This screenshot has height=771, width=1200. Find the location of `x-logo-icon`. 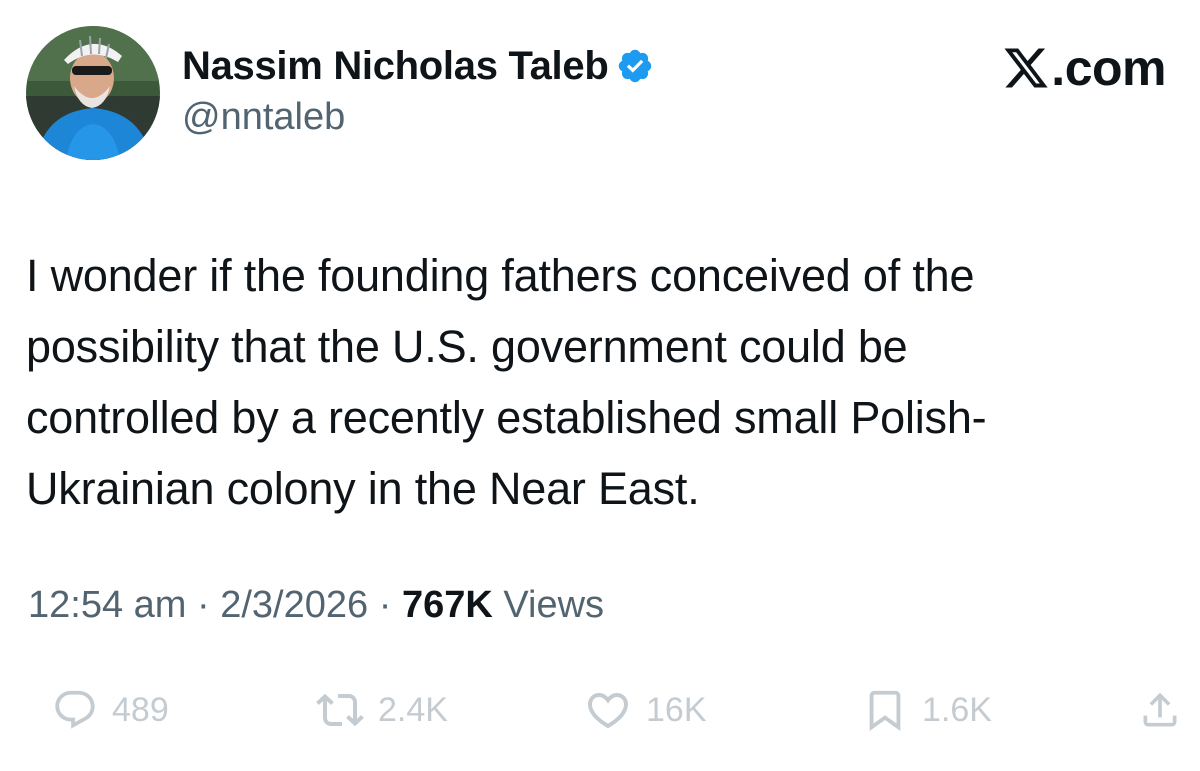

x-logo-icon is located at coordinates (1026, 68).